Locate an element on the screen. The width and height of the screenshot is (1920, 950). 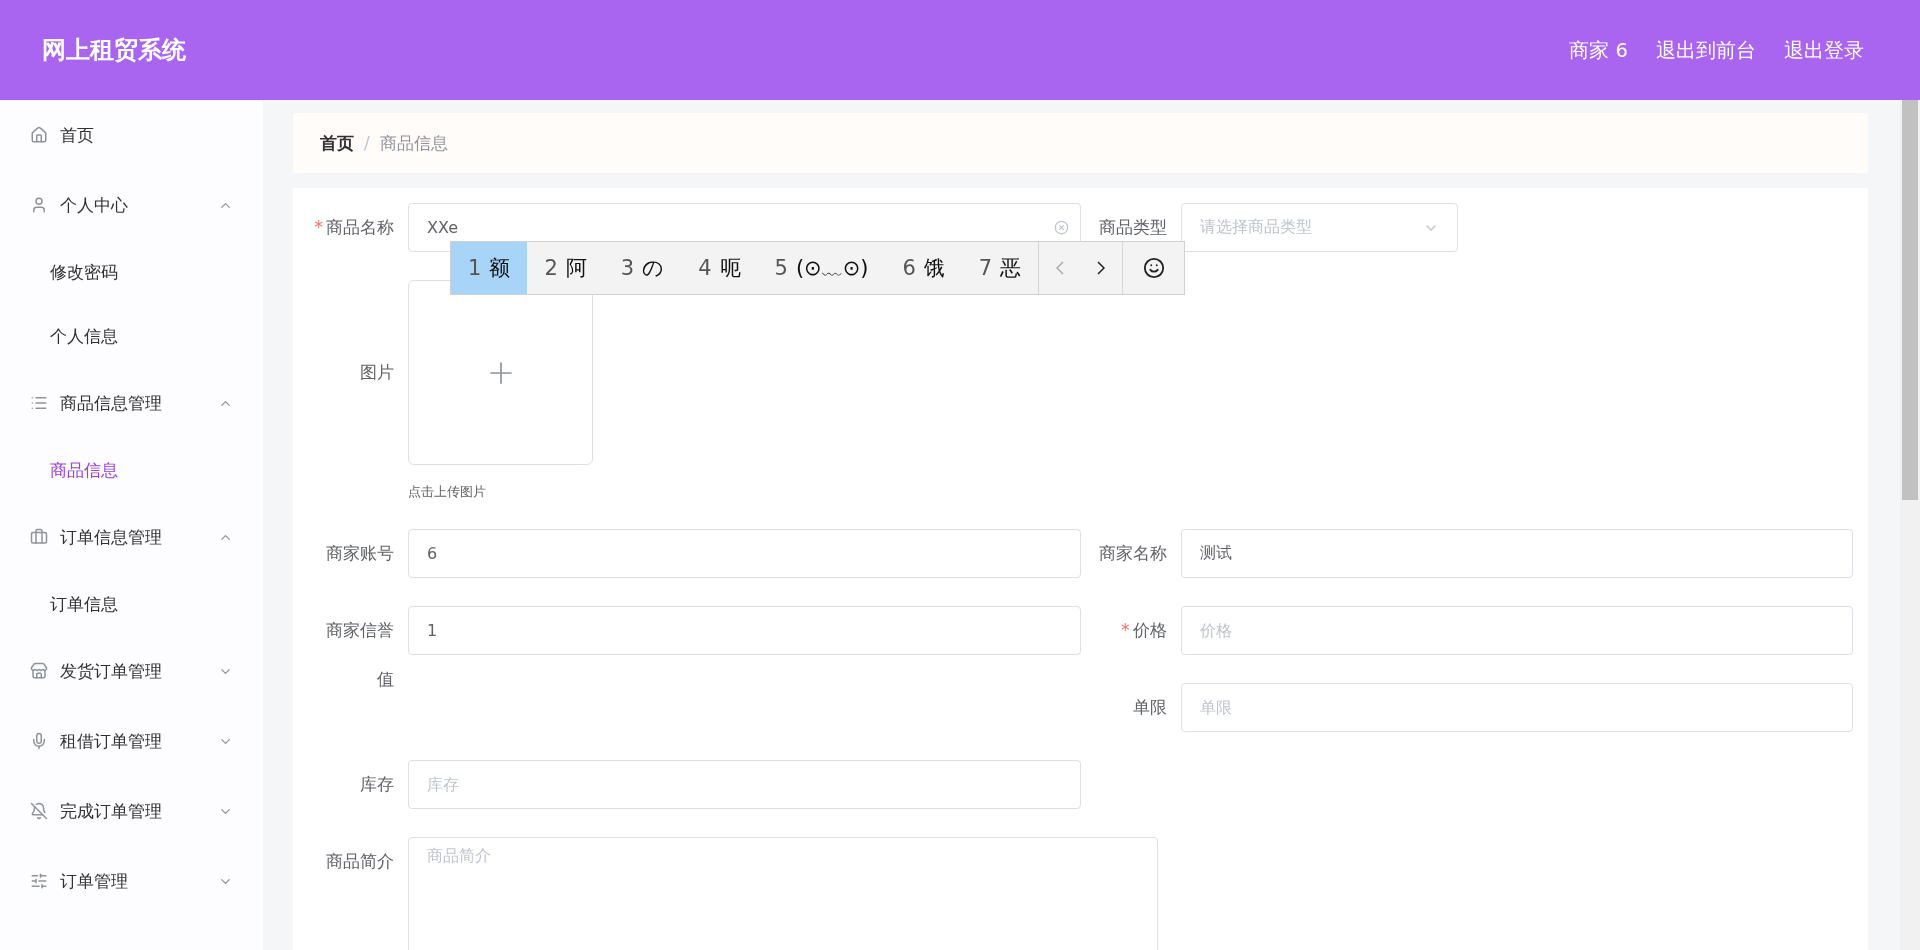
field-label: 库存 is located at coordinates (377, 784).